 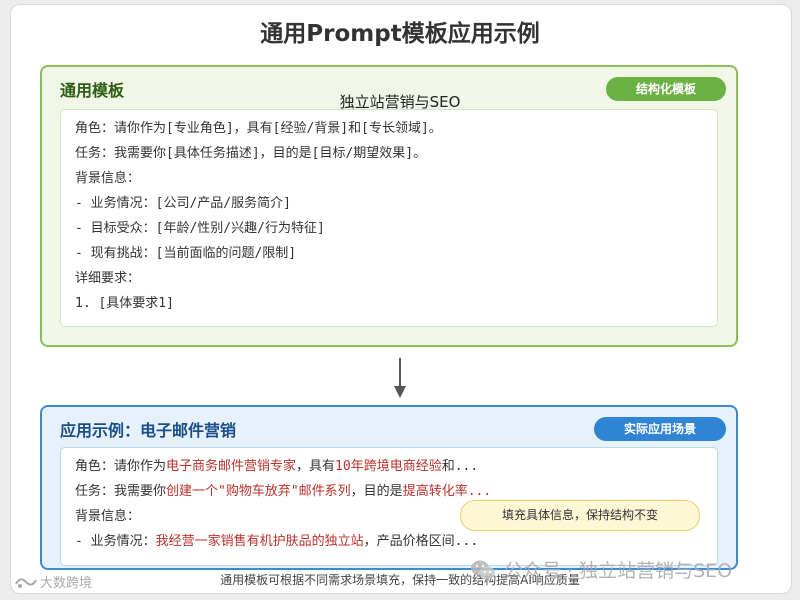 What do you see at coordinates (376, 491) in the screenshot?
I see `example-task-connector: ，目的是` at bounding box center [376, 491].